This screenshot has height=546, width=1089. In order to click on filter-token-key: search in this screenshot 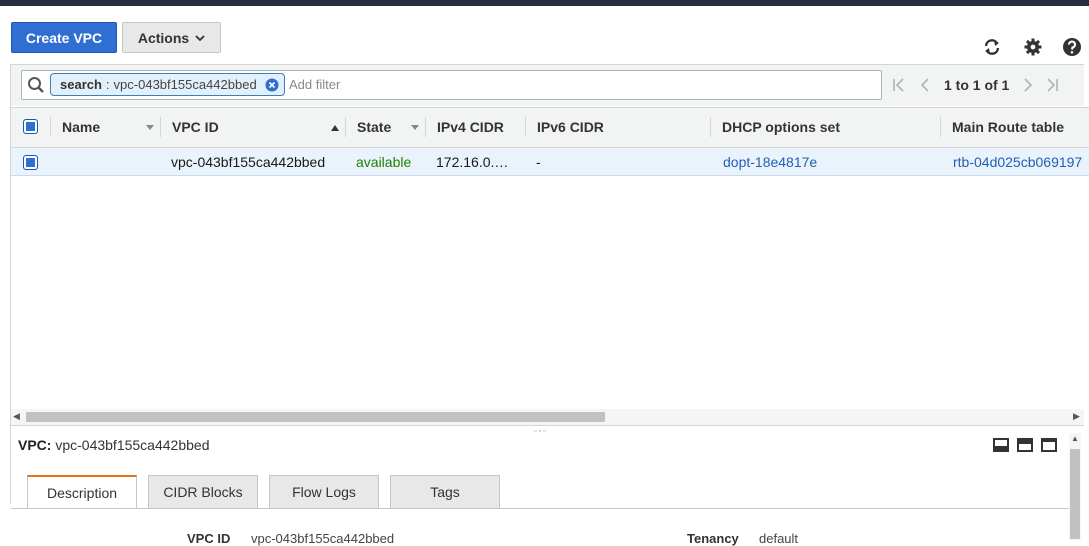, I will do `click(81, 84)`.